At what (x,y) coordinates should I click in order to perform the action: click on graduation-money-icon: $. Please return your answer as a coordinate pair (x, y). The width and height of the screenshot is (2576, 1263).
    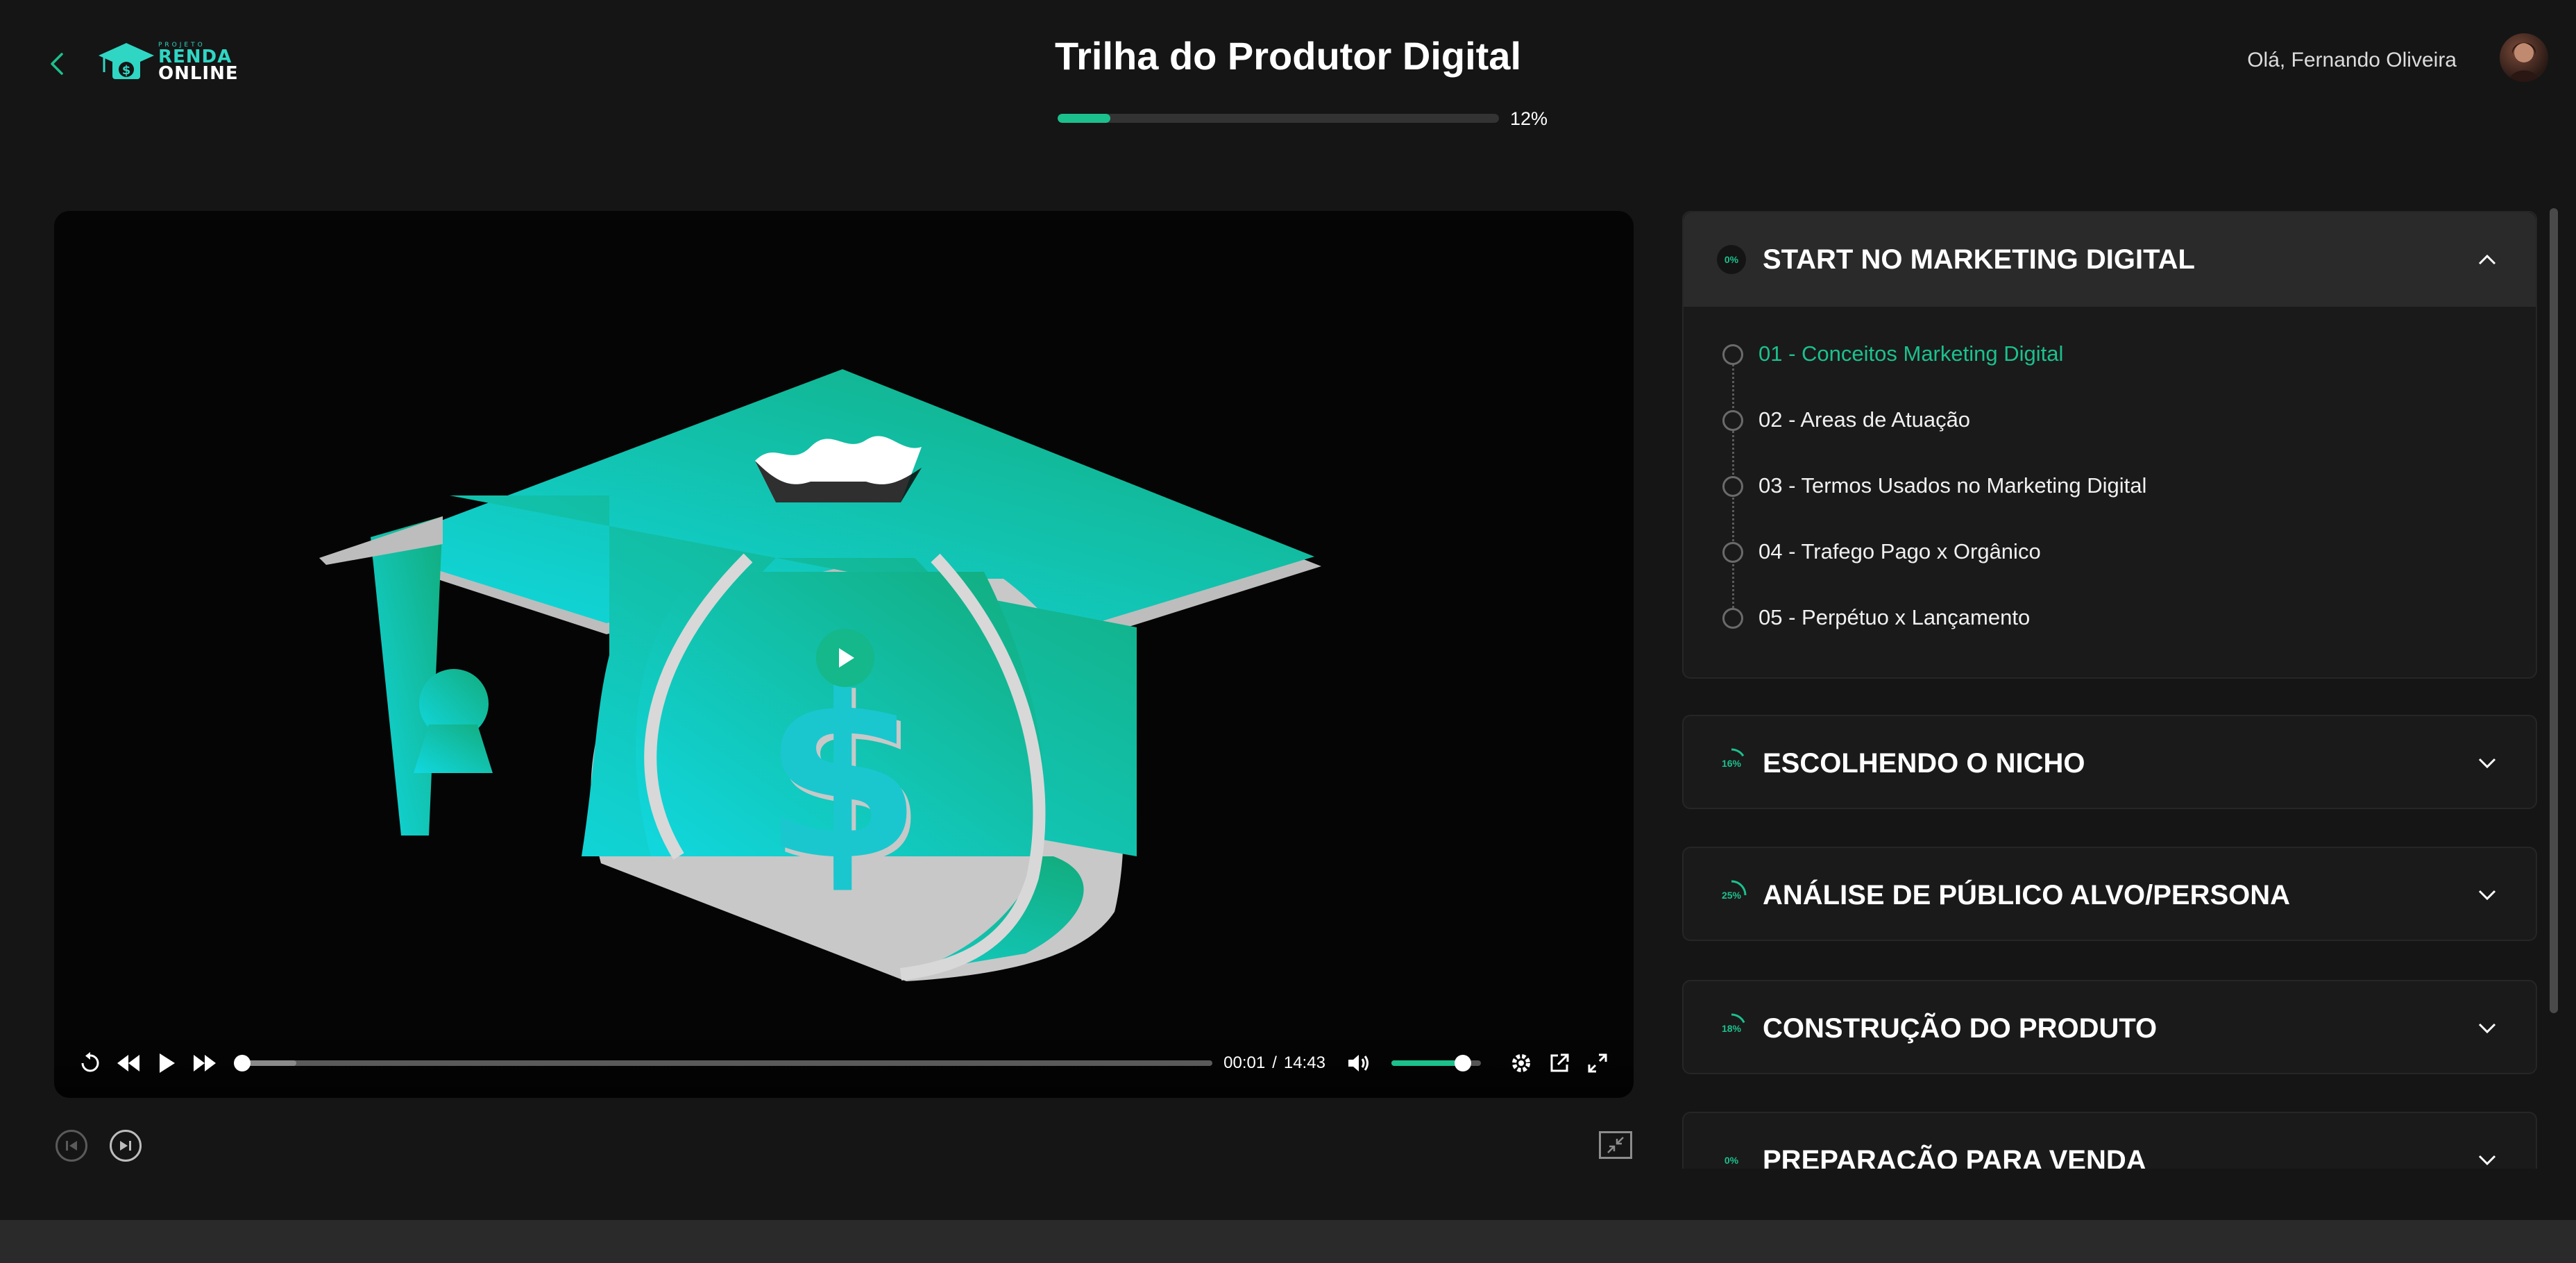
    Looking at the image, I should click on (127, 61).